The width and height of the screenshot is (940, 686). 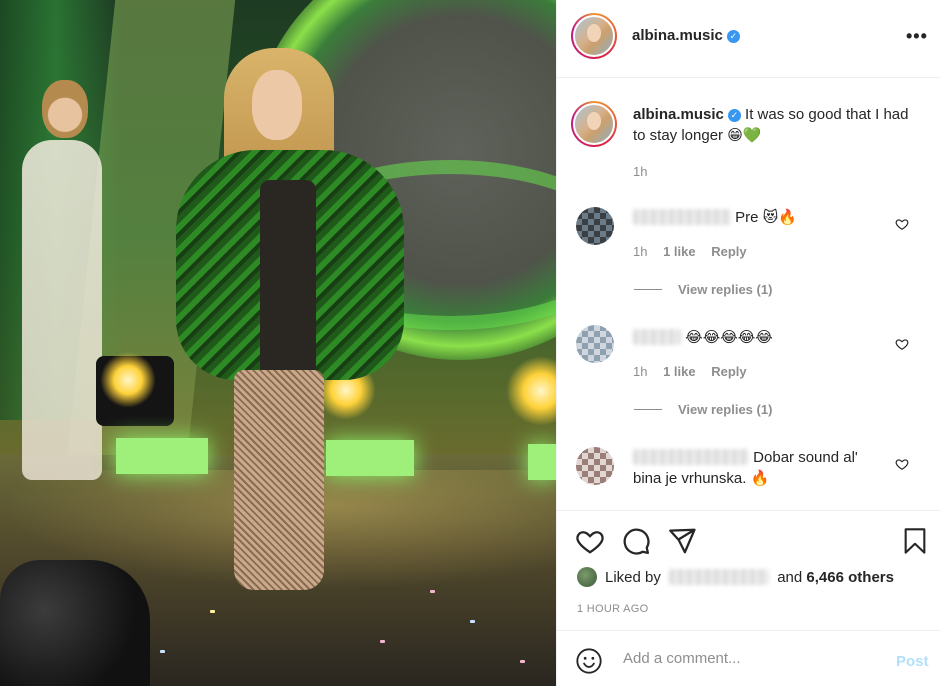 I want to click on liker-avatar, so click(x=587, y=577).